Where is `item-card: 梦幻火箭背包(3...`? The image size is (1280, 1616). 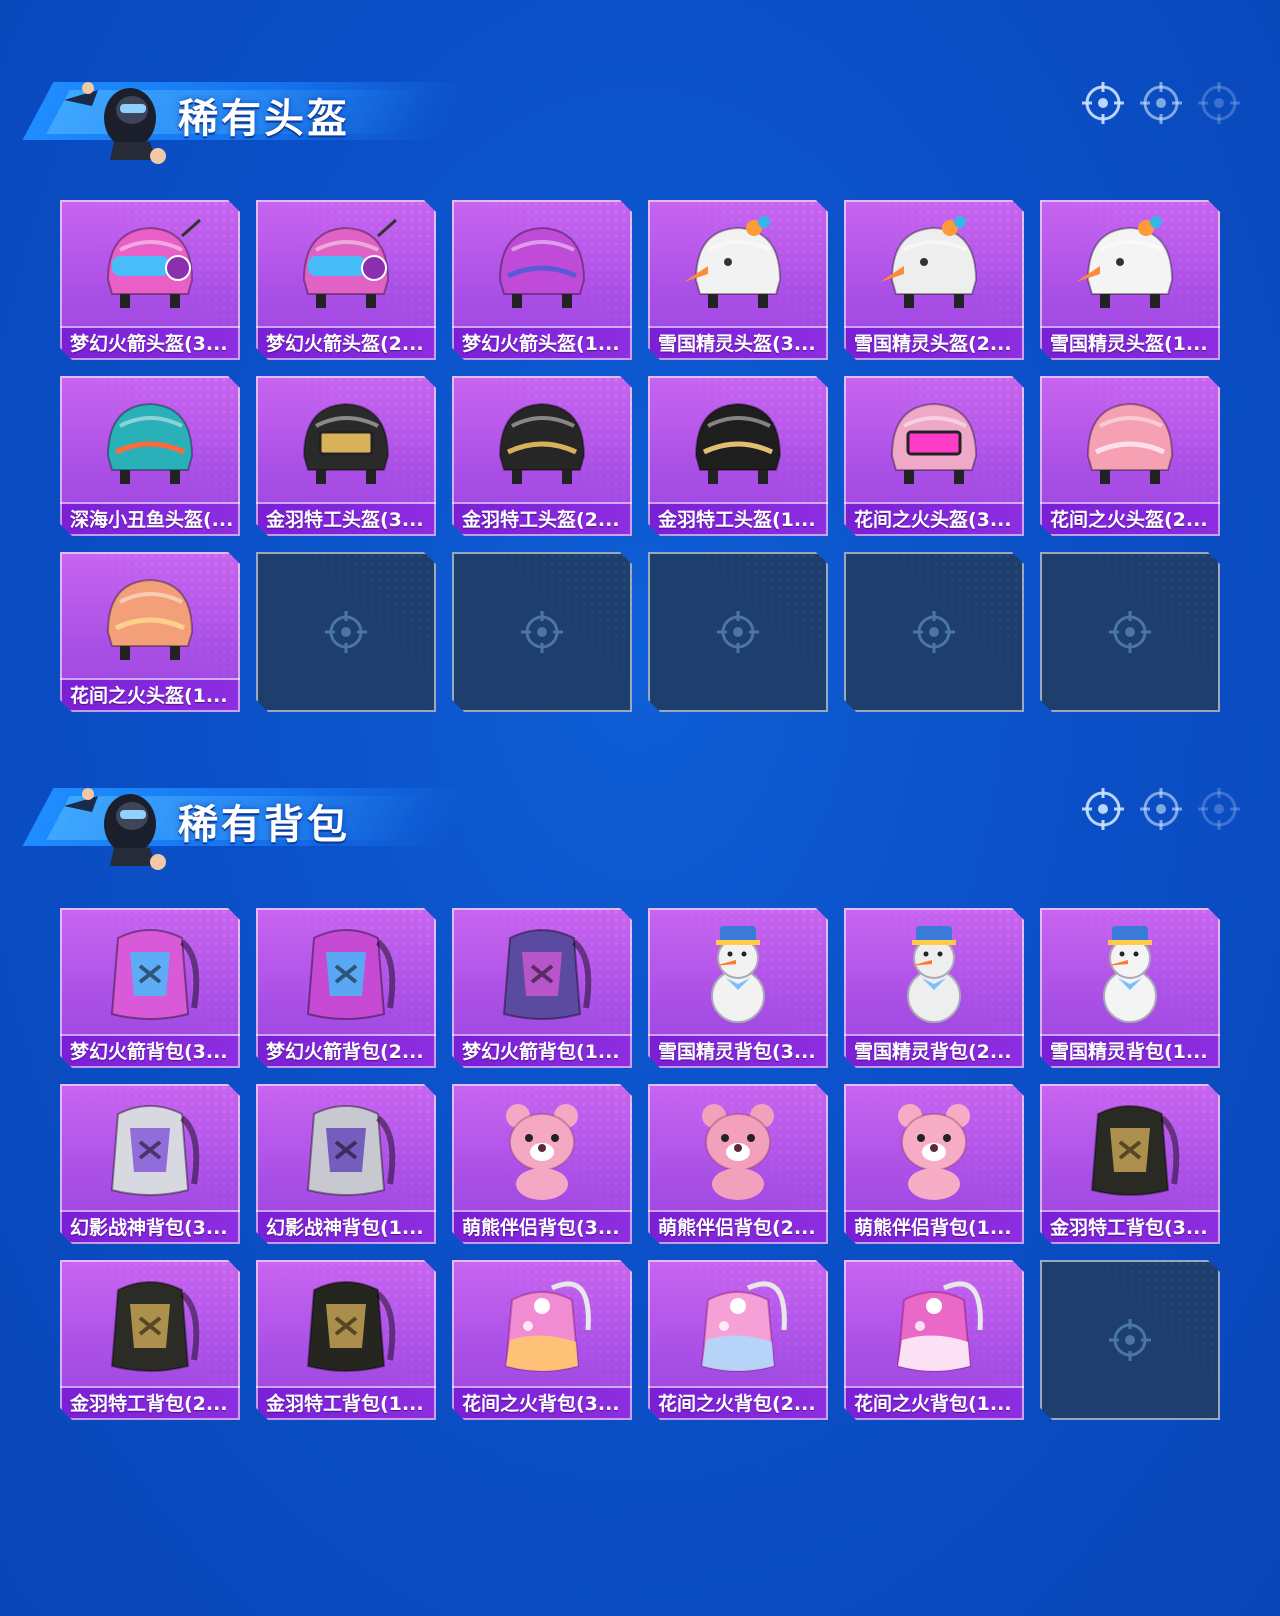 item-card: 梦幻火箭背包(3... is located at coordinates (150, 988).